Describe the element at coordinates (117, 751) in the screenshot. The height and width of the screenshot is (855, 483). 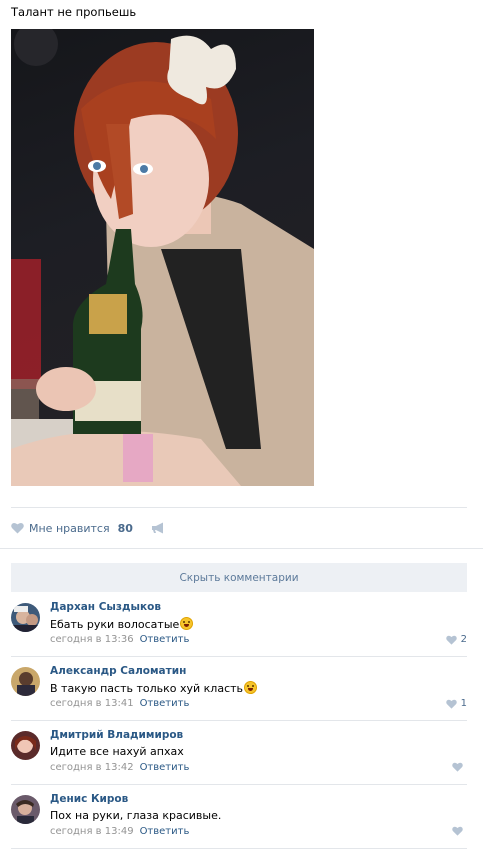
I see `comment-text: Идите все нахуй апхах` at that location.